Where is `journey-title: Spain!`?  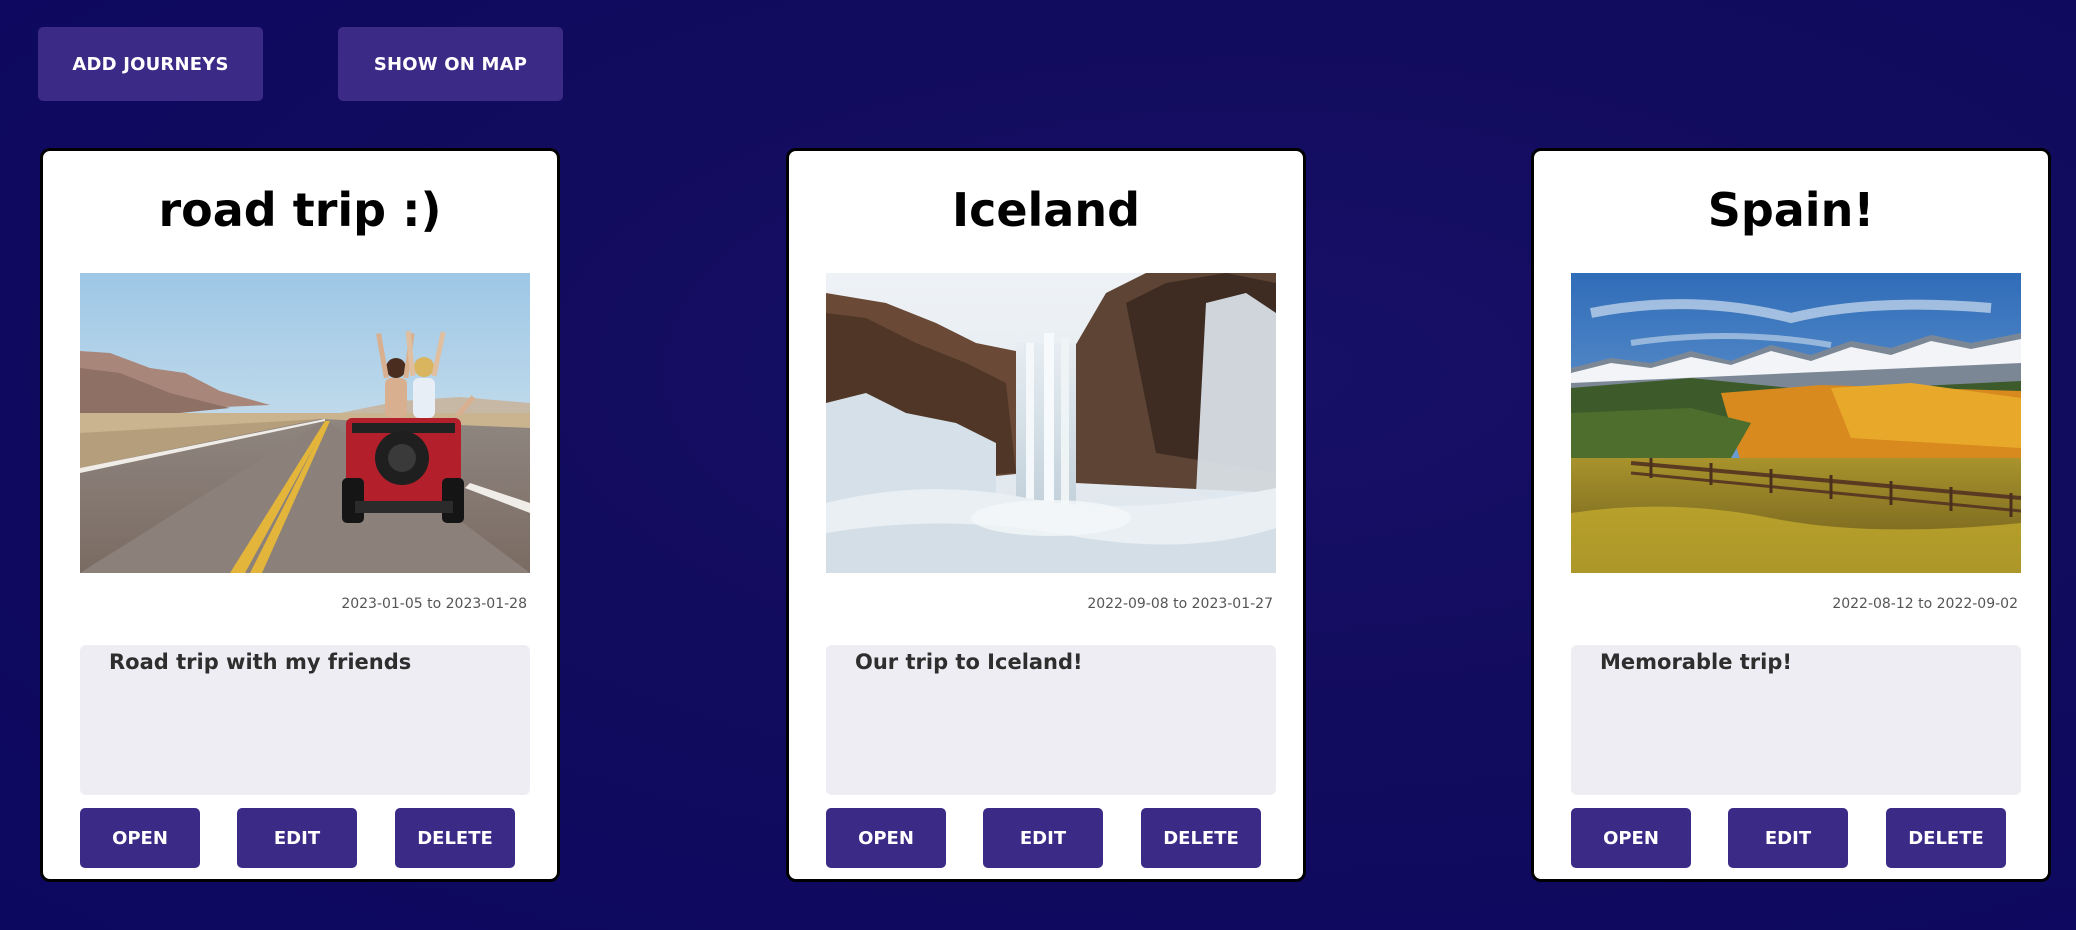 journey-title: Spain! is located at coordinates (1791, 210).